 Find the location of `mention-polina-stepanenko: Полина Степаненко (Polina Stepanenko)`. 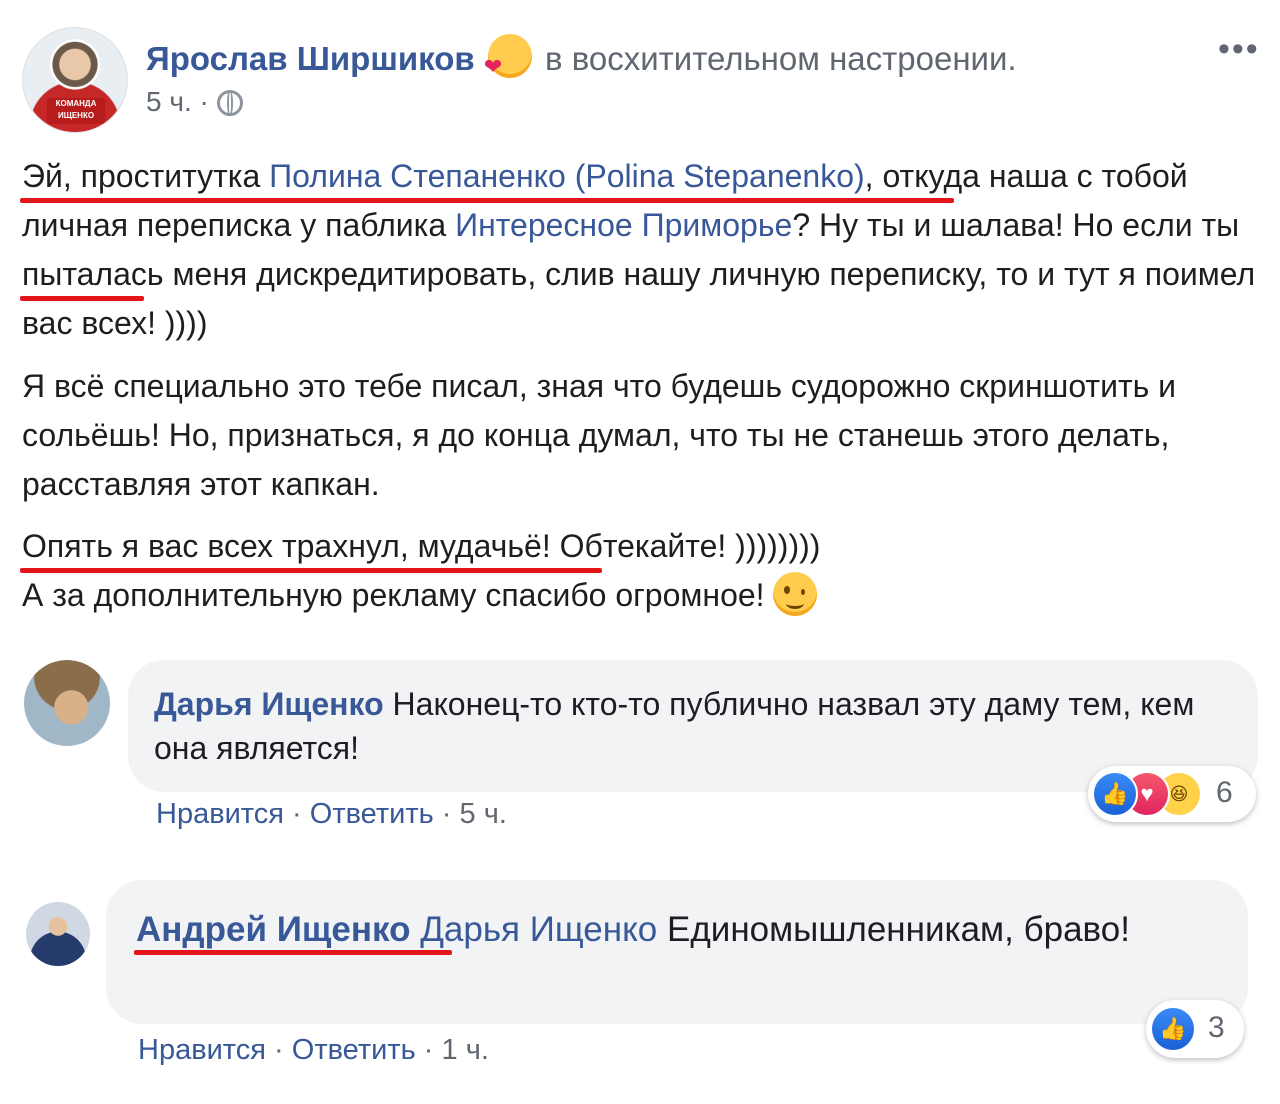

mention-polina-stepanenko: Полина Степаненко (Polina Stepanenko) is located at coordinates (566, 176).